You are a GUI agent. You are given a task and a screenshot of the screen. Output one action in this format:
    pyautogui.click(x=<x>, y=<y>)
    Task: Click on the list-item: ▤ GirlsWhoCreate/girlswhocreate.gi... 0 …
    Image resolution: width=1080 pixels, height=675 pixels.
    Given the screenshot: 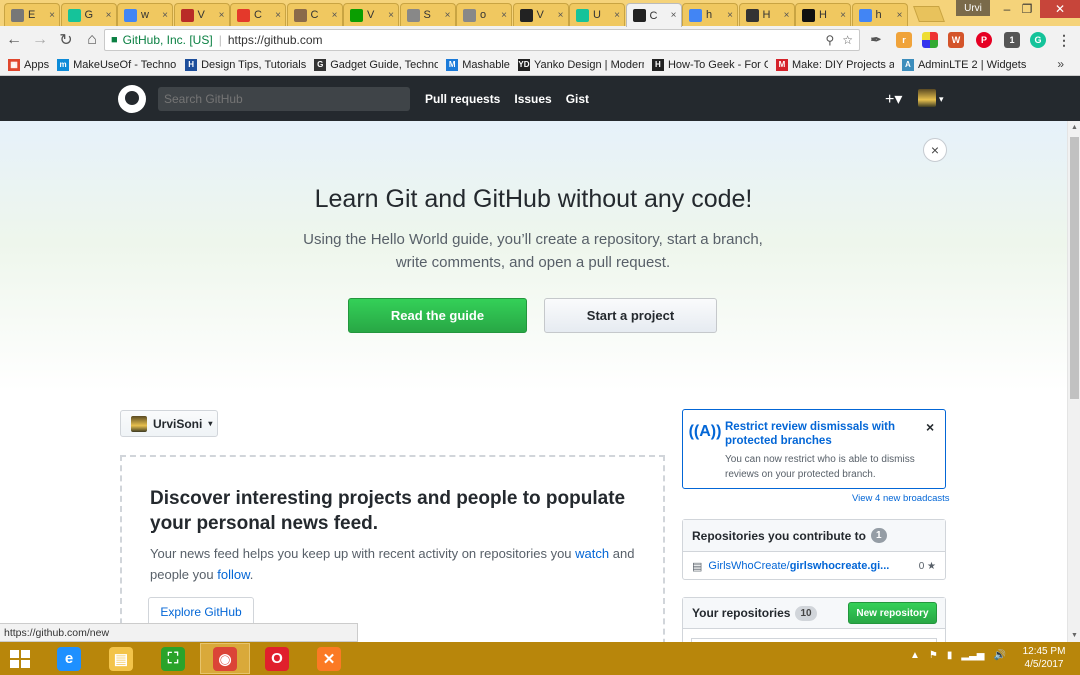 What is the action you would take?
    pyautogui.click(x=814, y=566)
    